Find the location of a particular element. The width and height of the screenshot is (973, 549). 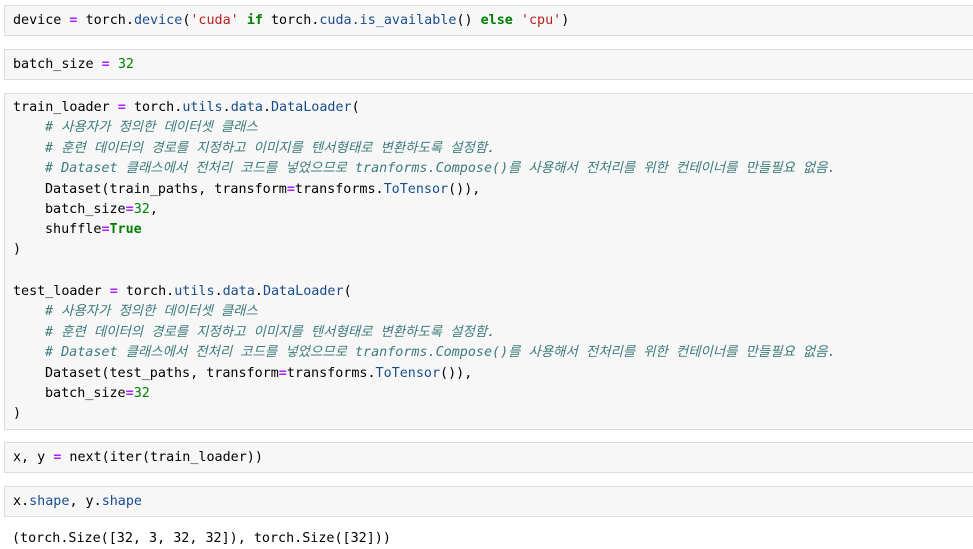

code-token: shuffle is located at coordinates (73, 229).